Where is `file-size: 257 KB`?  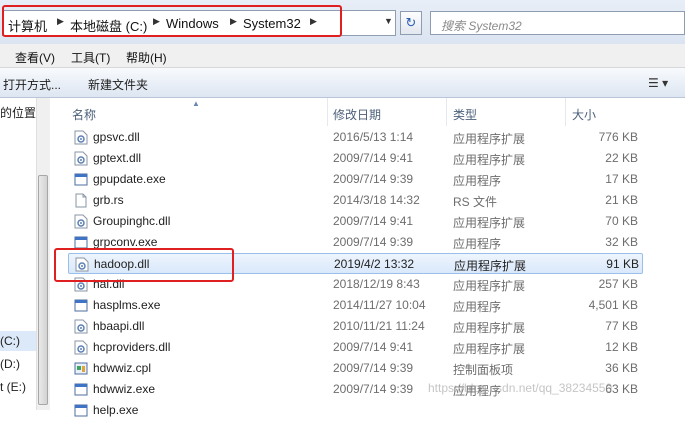 file-size: 257 KB is located at coordinates (618, 284).